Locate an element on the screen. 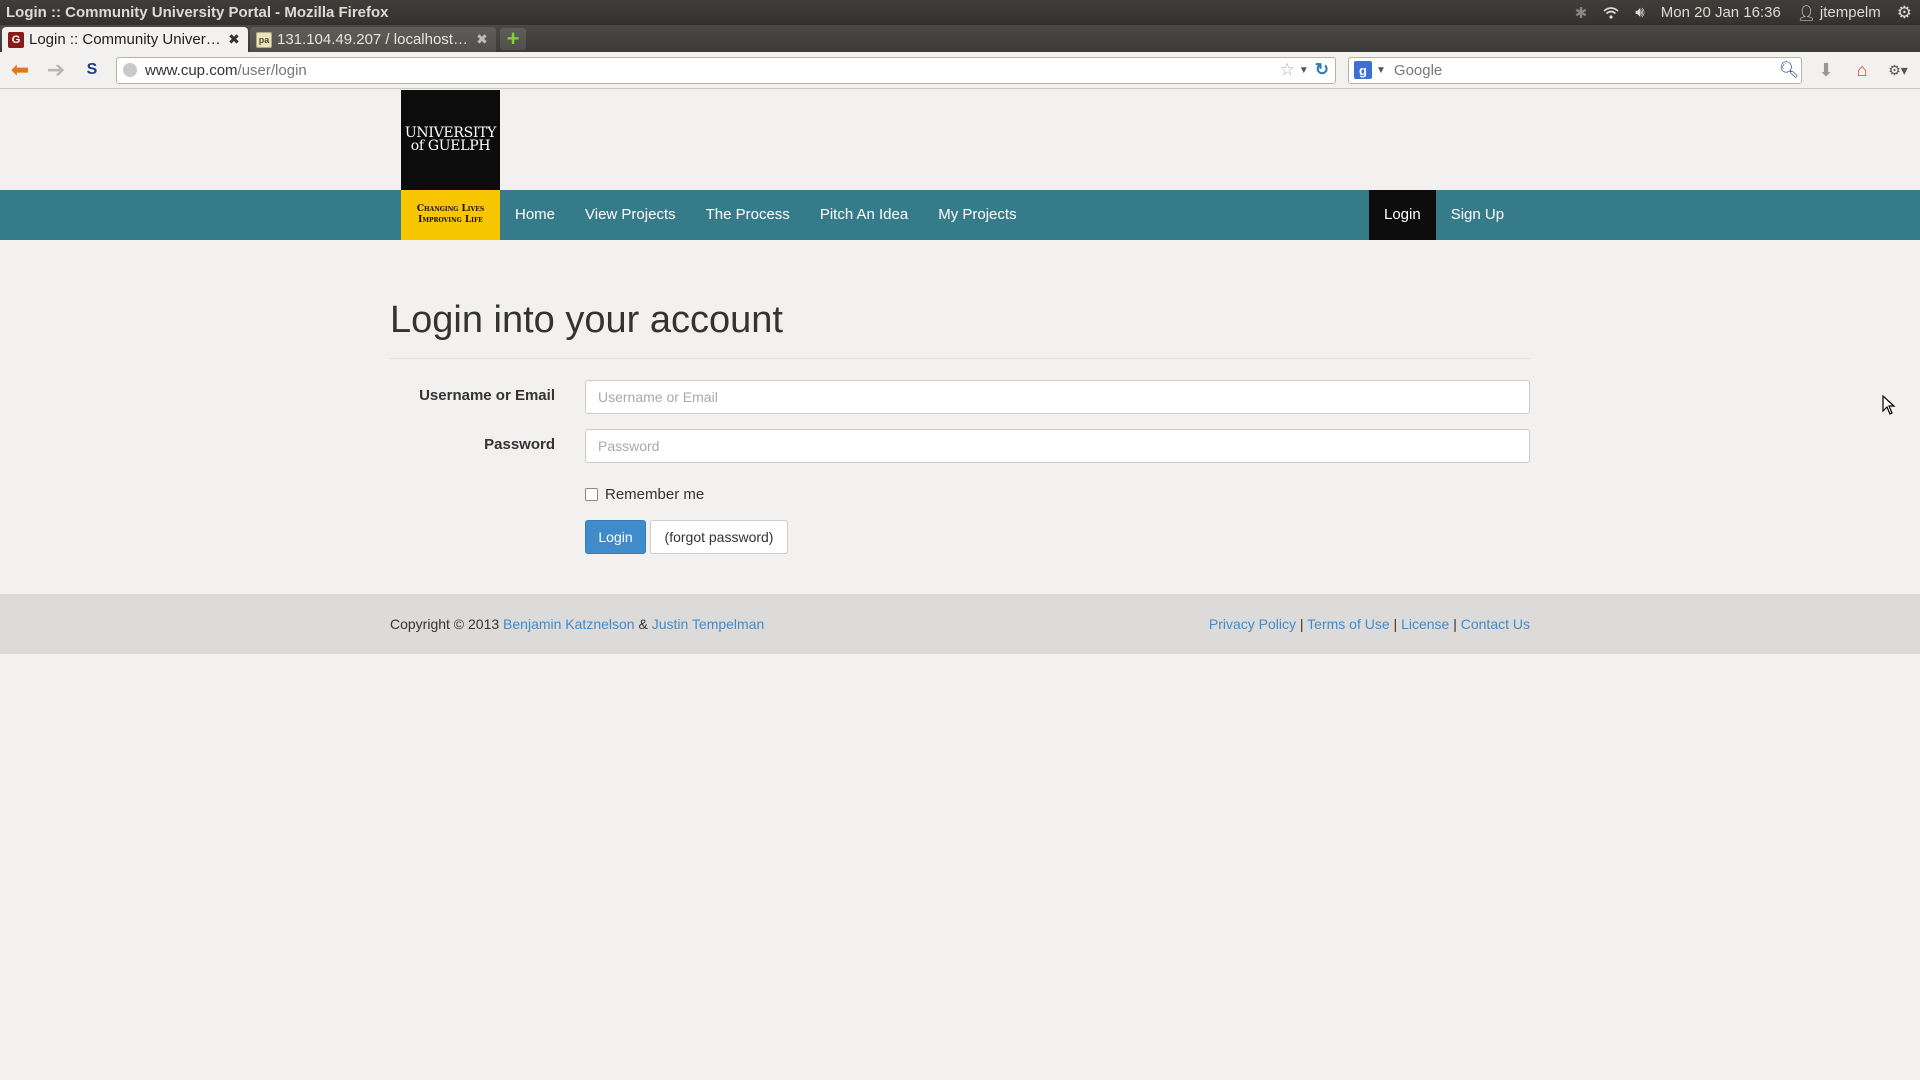 The image size is (1920, 1080). logo-text: UNIVERSITY of GUELPH is located at coordinates (450, 139).